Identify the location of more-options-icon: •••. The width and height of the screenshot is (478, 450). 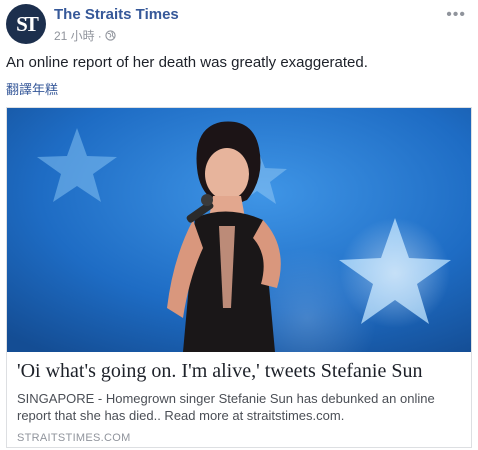
(456, 15).